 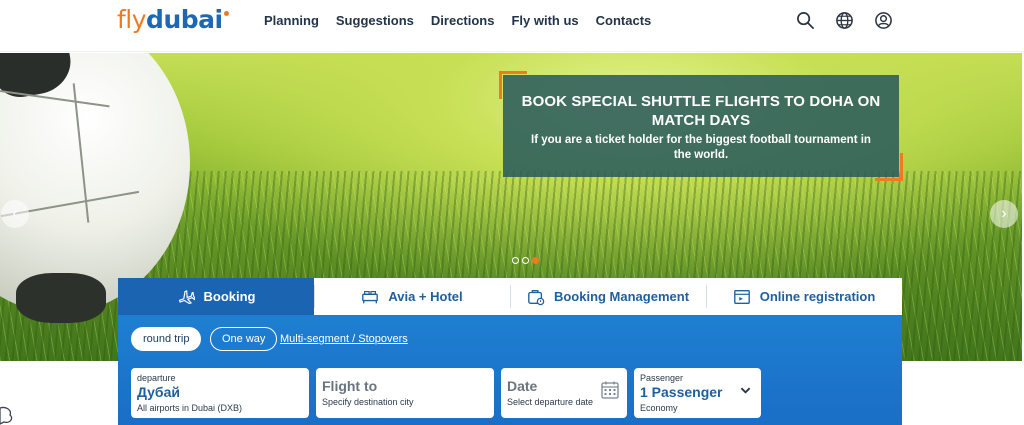 What do you see at coordinates (375, 21) in the screenshot?
I see `nav-suggestions: Suggestions` at bounding box center [375, 21].